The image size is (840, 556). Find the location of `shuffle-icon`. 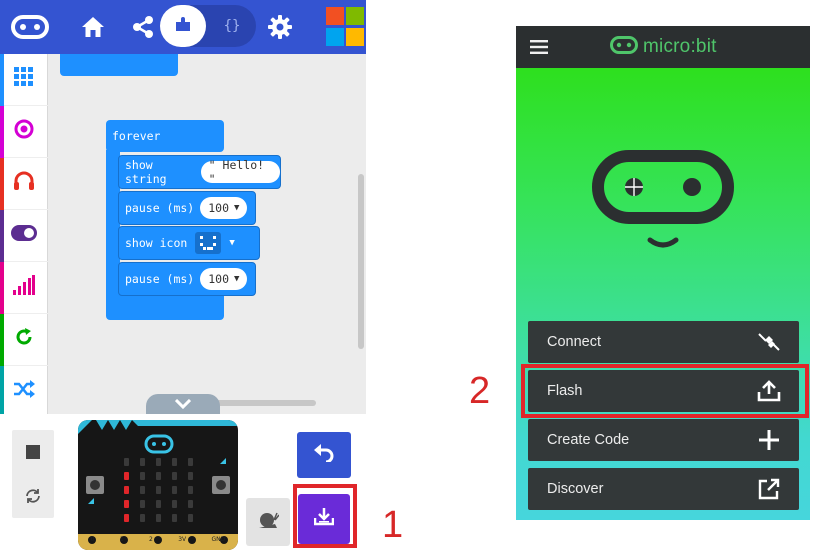

shuffle-icon is located at coordinates (24, 391).